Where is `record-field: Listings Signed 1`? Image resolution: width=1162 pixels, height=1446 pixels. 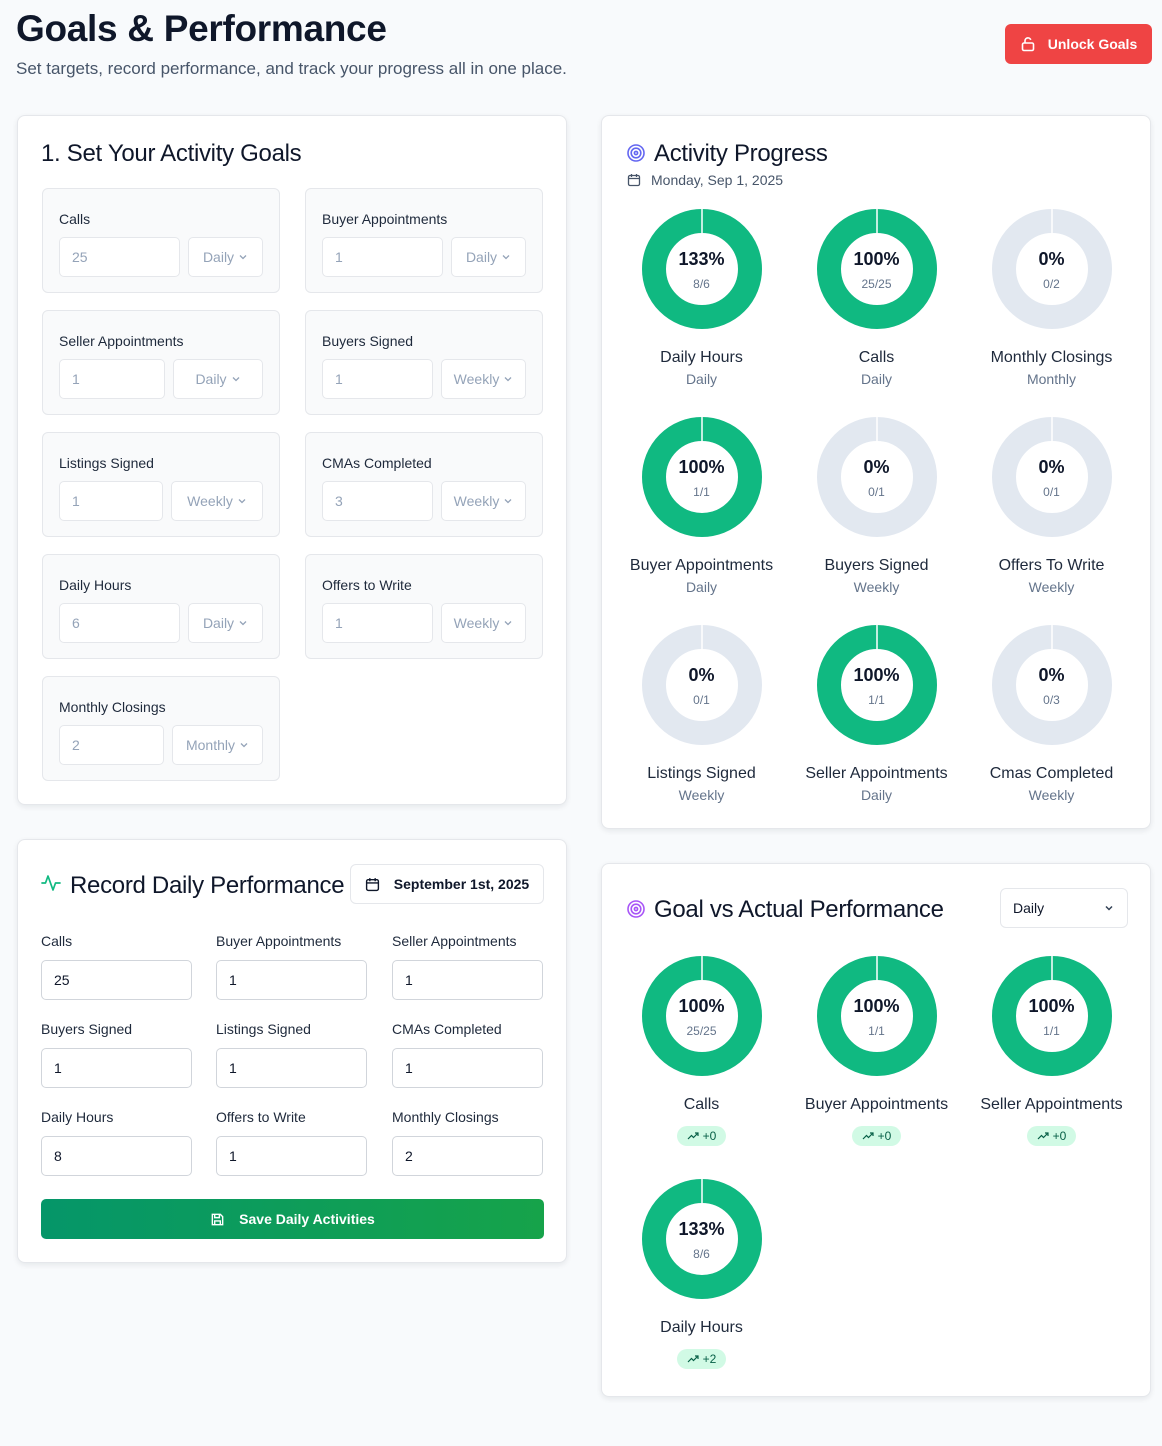
record-field: Listings Signed 1 is located at coordinates (291, 1054).